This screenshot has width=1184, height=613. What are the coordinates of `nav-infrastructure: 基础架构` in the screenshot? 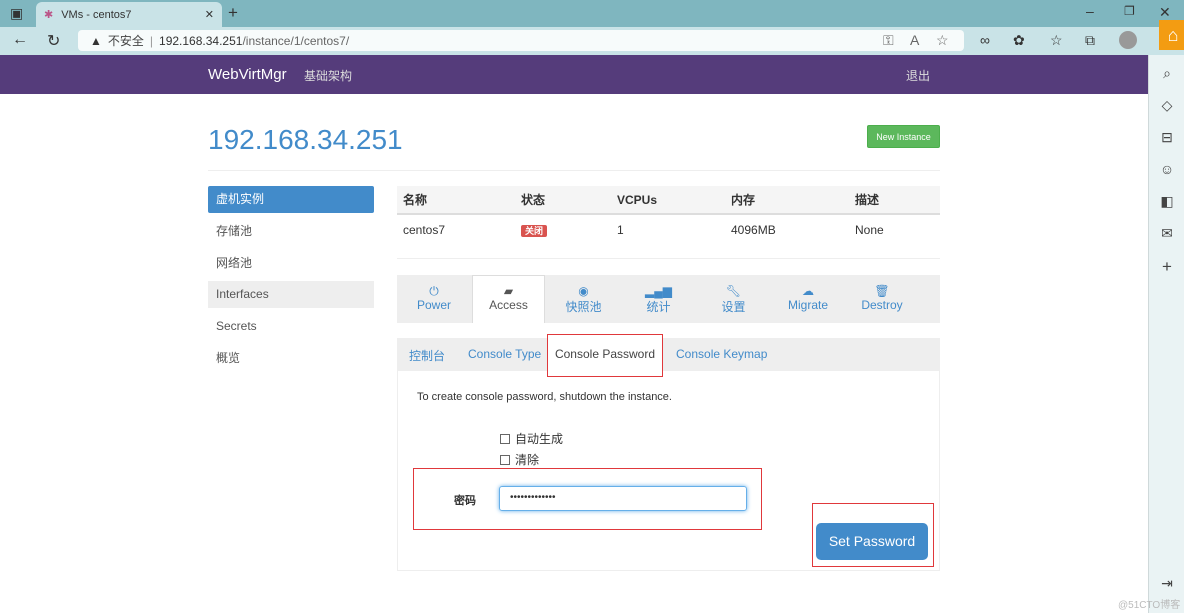 It's located at (328, 75).